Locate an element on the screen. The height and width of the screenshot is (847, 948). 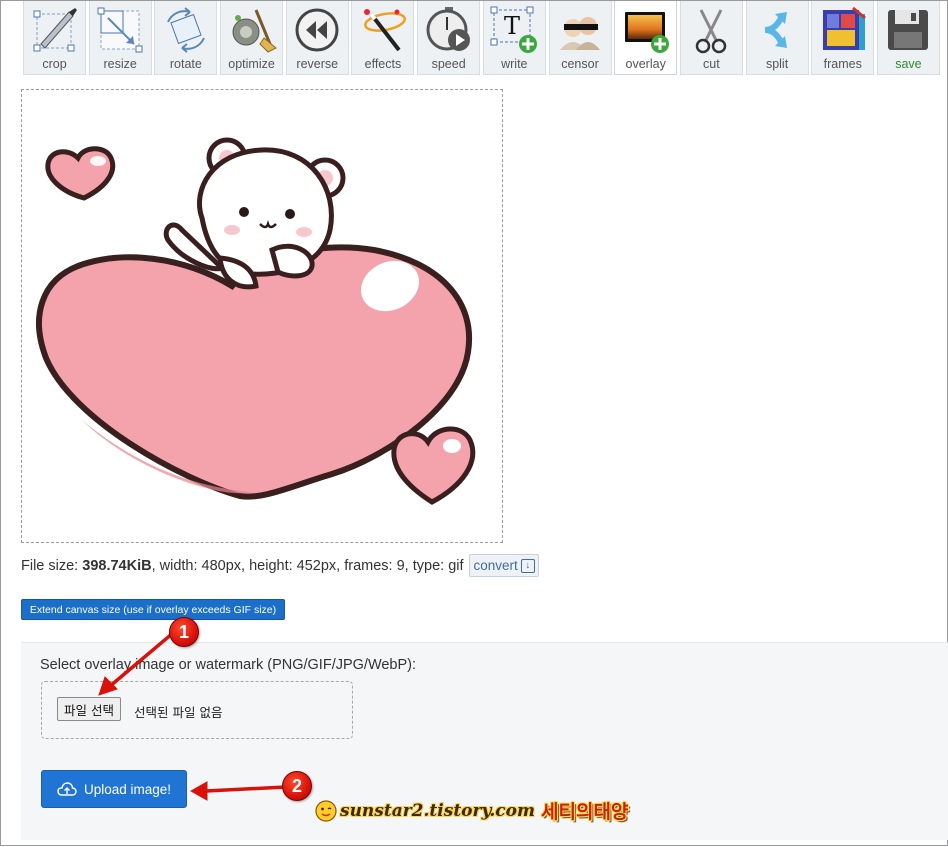
tool-effects: effects is located at coordinates (383, 38).